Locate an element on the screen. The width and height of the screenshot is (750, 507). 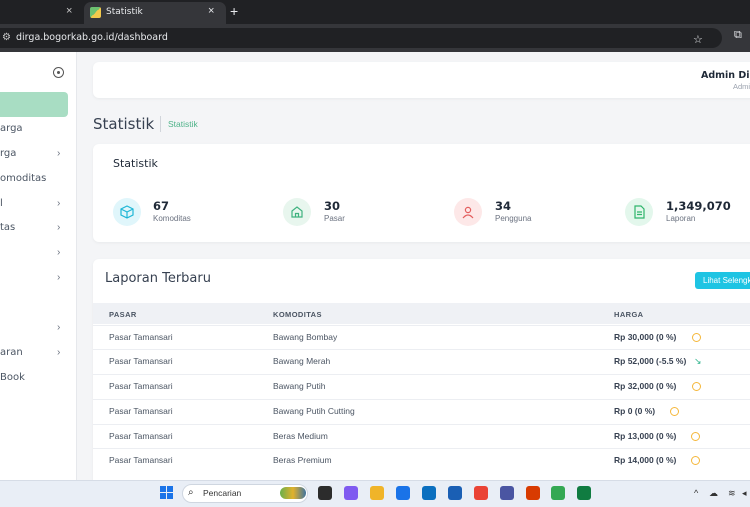
user-name: Admin Dinas is located at coordinates (725, 75).